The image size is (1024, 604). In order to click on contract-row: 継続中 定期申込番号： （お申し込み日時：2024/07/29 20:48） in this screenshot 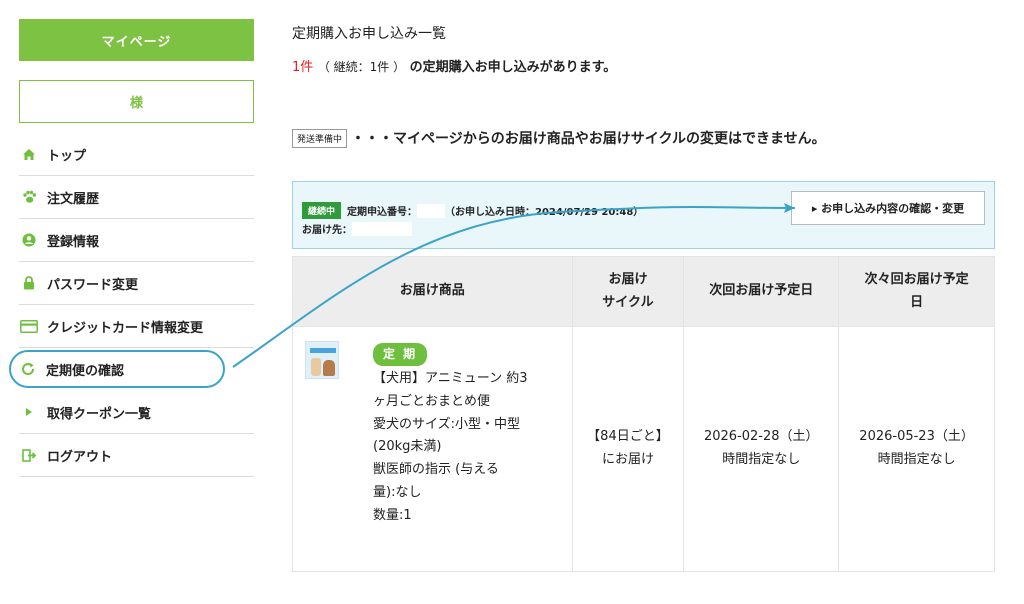, I will do `click(472, 210)`.